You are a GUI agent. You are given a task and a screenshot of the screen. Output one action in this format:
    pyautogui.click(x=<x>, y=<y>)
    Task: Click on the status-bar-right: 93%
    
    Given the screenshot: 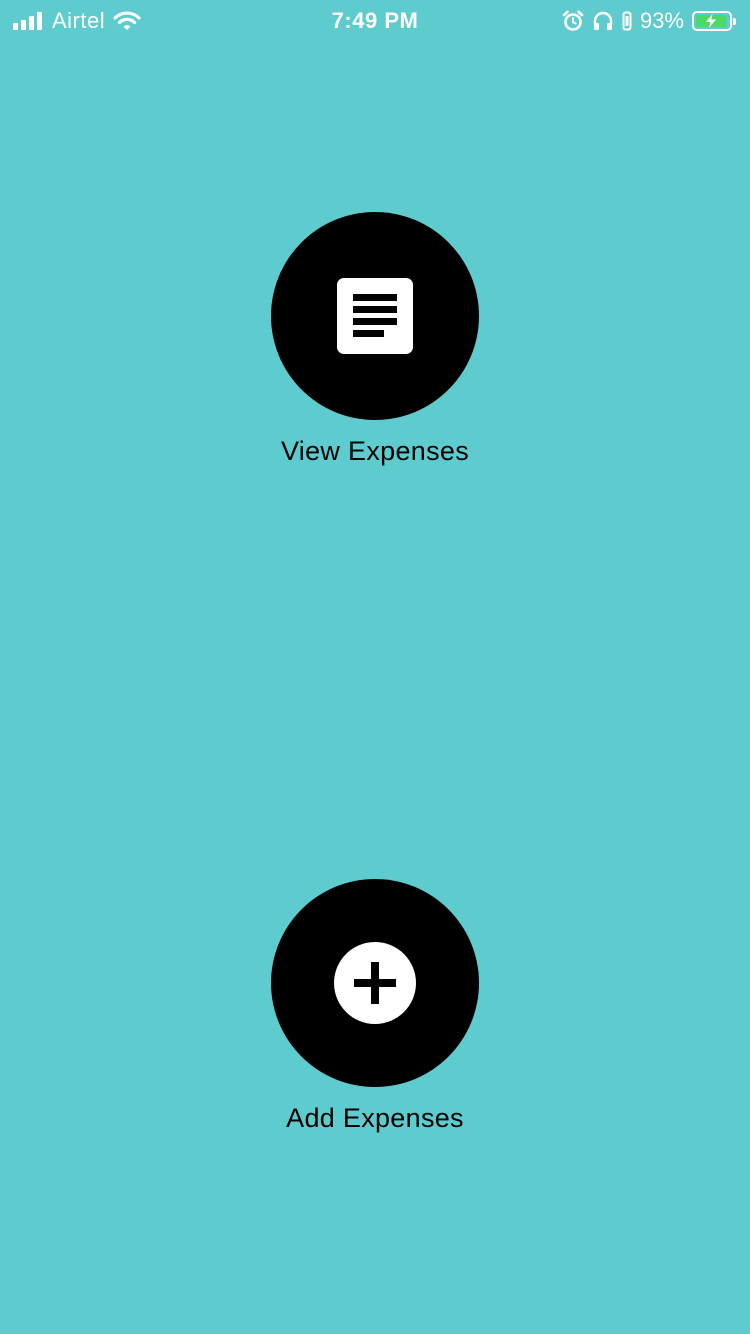 What is the action you would take?
    pyautogui.click(x=649, y=21)
    